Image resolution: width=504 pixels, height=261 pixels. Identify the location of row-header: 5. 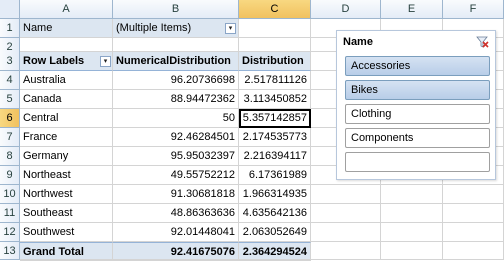
(10, 99).